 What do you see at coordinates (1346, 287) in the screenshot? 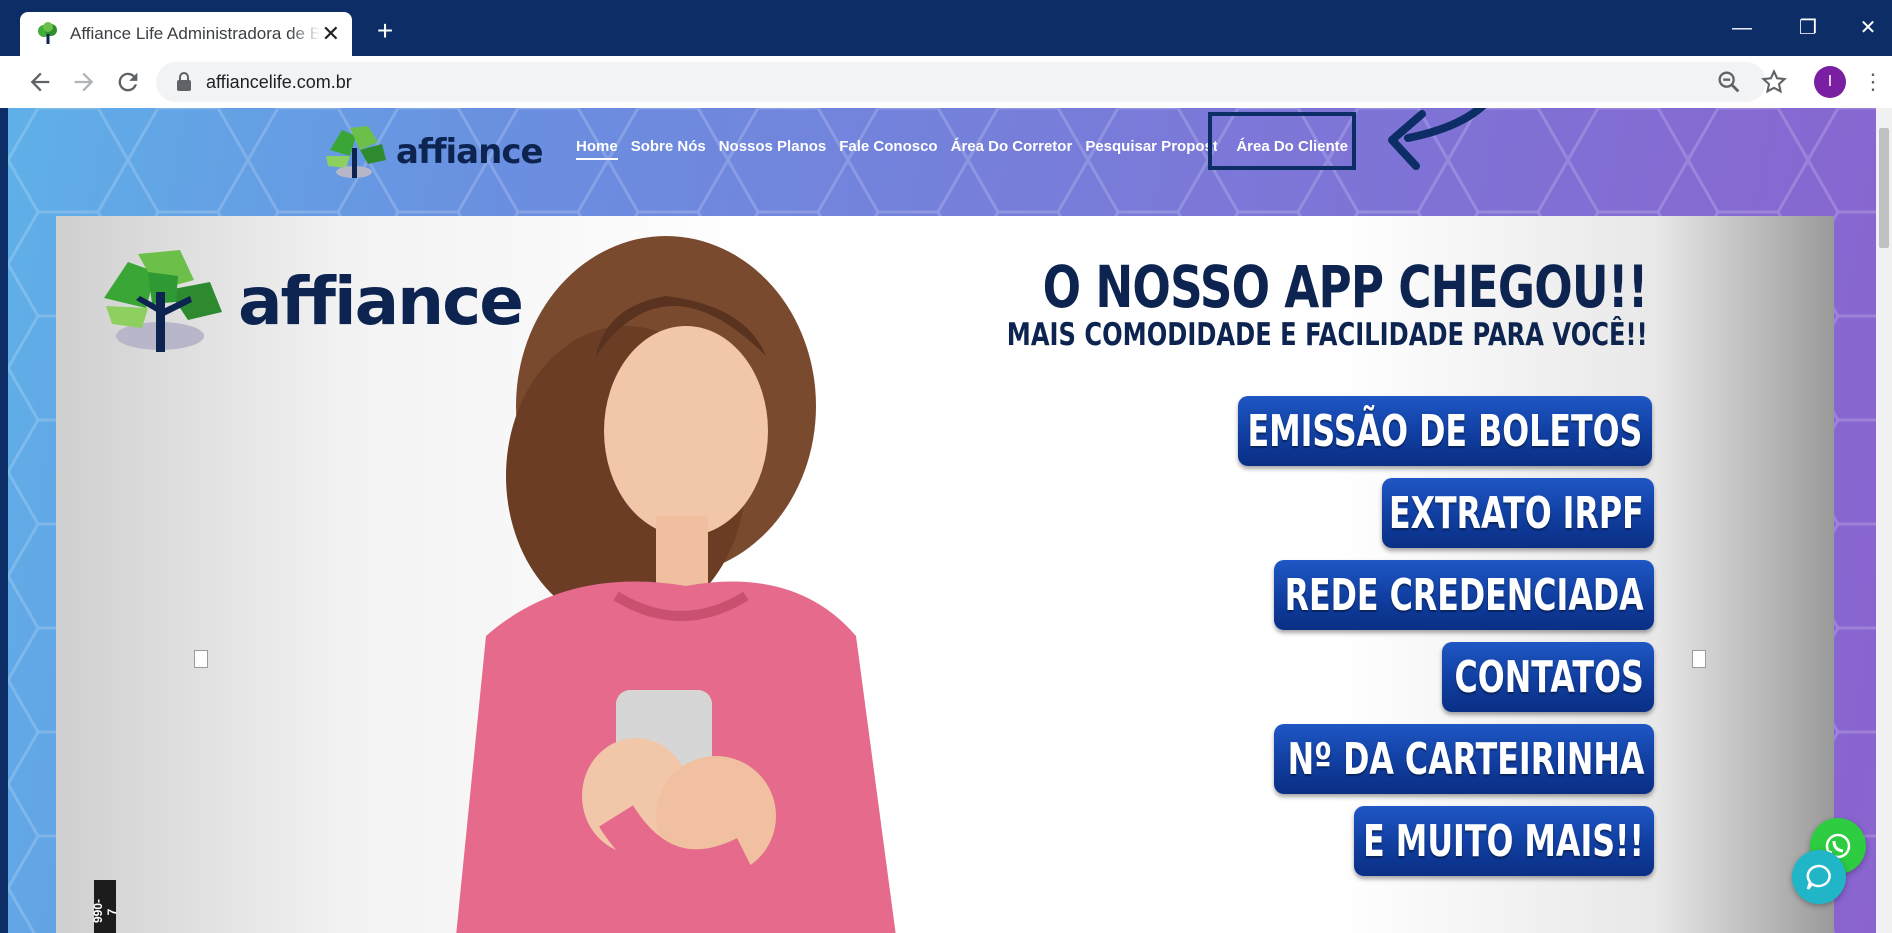
I see `banner-headline: O NOSSO APP CHEGOU!!` at bounding box center [1346, 287].